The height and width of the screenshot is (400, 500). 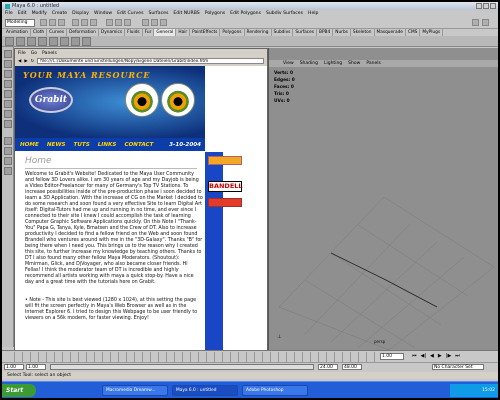 I want to click on save-scene-icon, so click(x=61, y=22).